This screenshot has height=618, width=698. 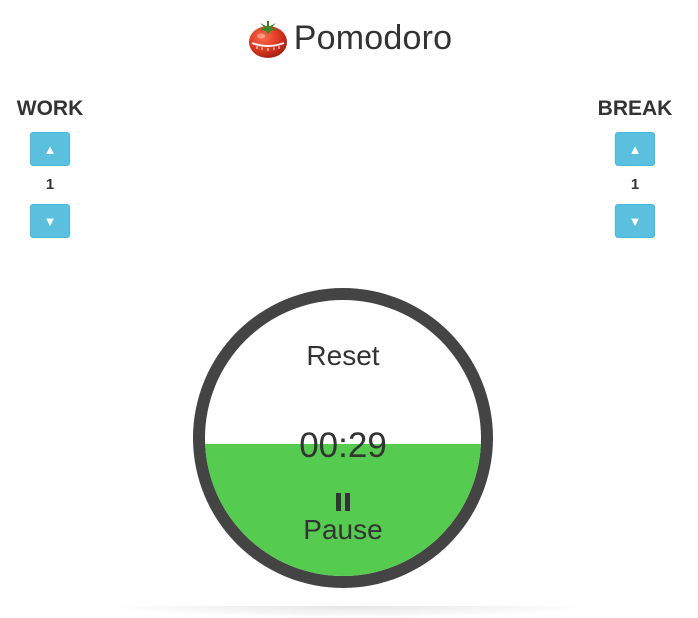 What do you see at coordinates (343, 445) in the screenshot?
I see `timer-display: 00:29` at bounding box center [343, 445].